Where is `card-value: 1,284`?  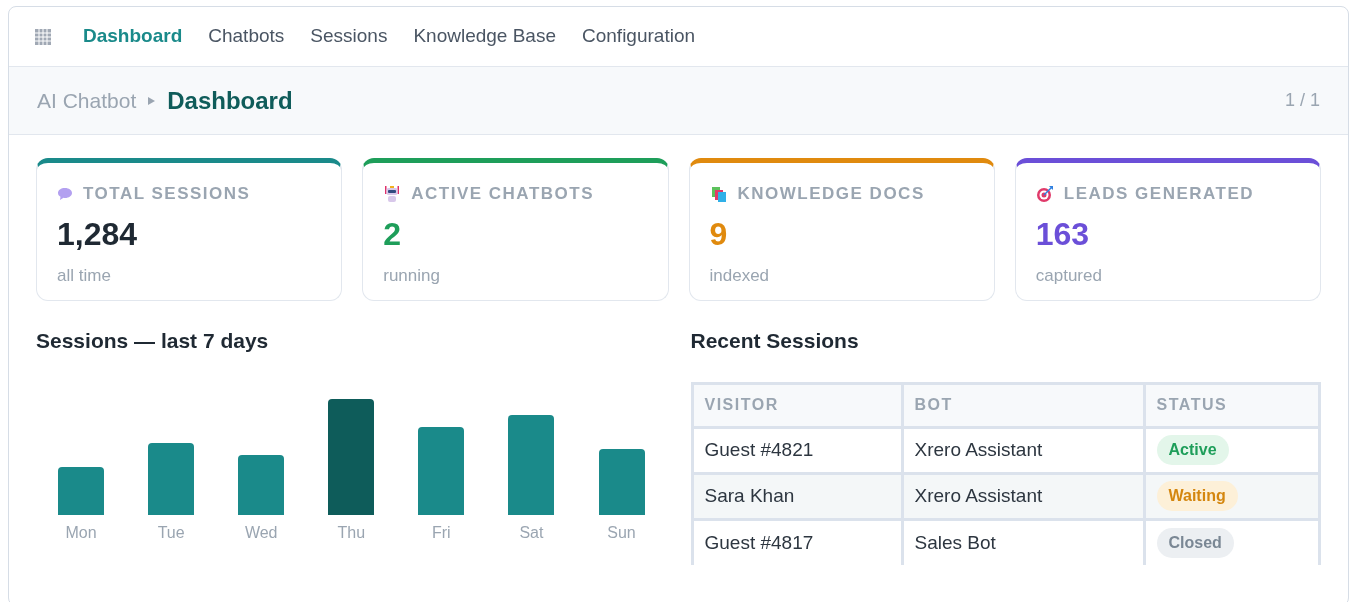
card-value: 1,284 is located at coordinates (98, 234).